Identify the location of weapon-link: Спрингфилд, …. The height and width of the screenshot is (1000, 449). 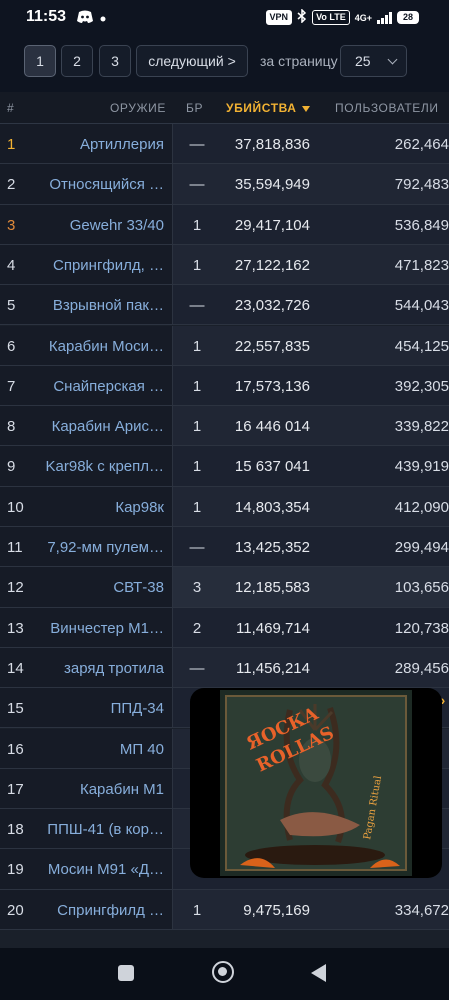
(103, 264).